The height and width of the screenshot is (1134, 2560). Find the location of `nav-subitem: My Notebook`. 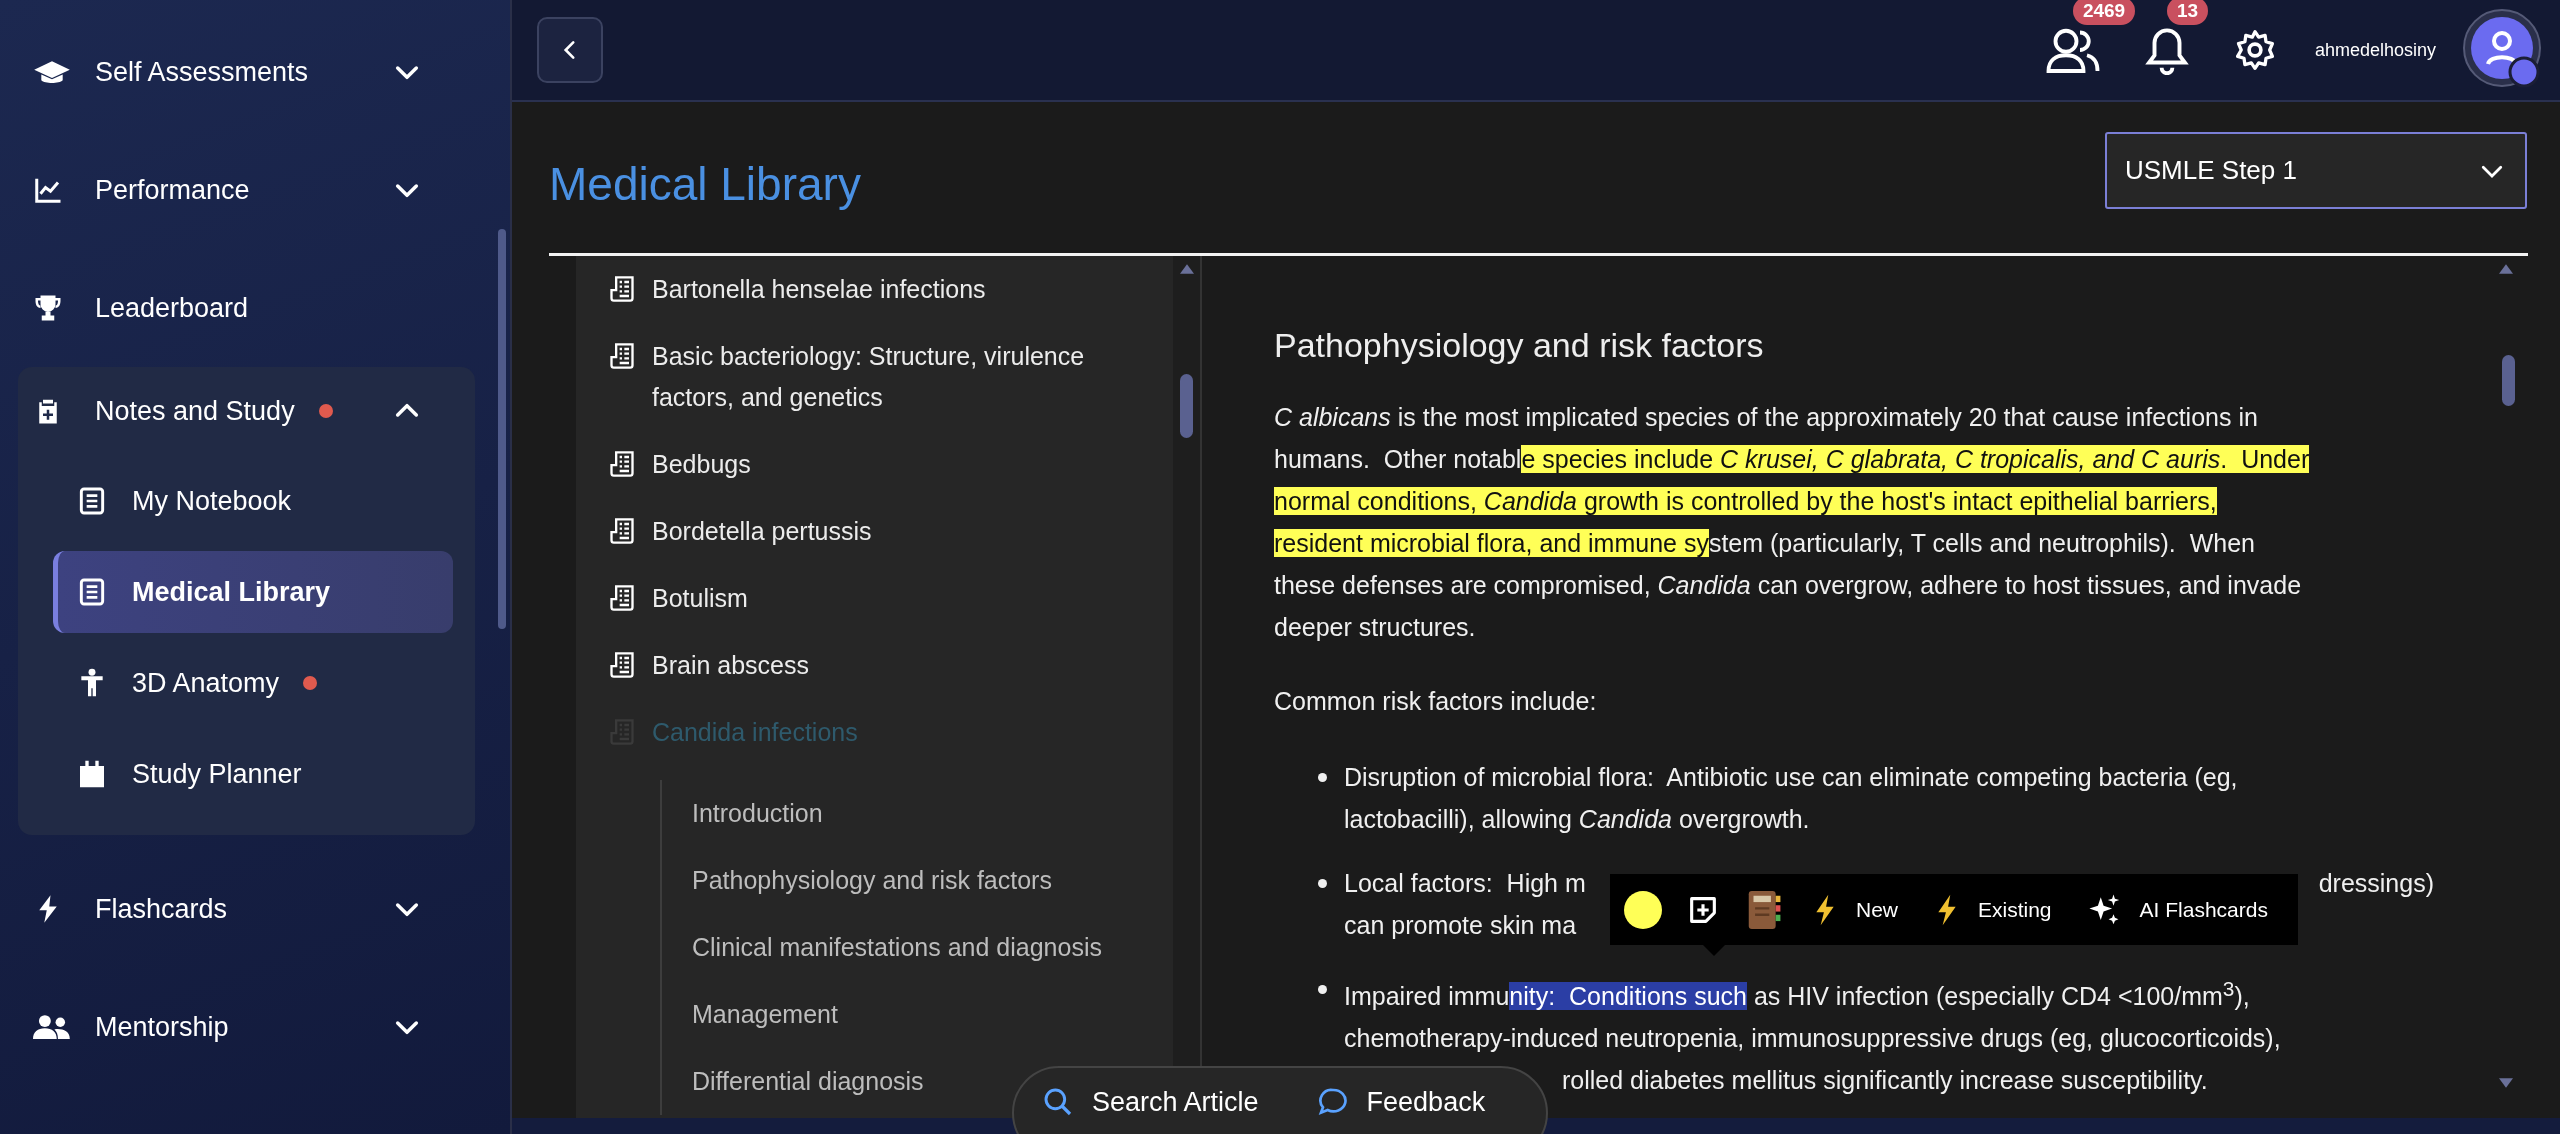

nav-subitem: My Notebook is located at coordinates (253, 501).